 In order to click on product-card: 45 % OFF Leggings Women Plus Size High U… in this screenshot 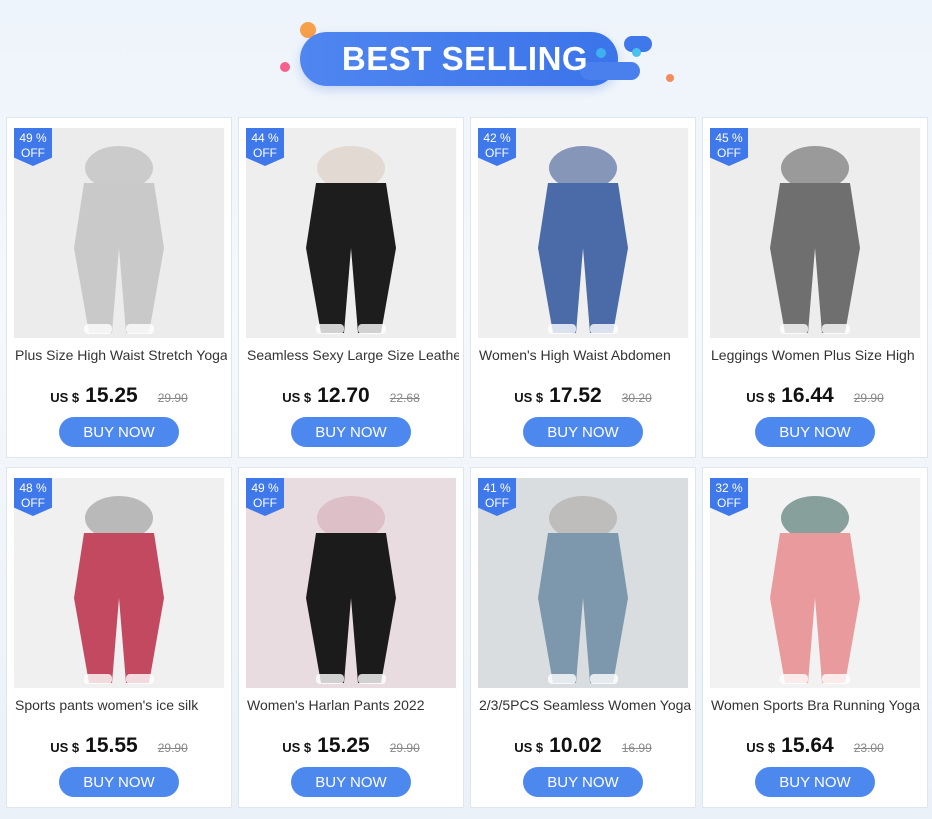, I will do `click(815, 287)`.